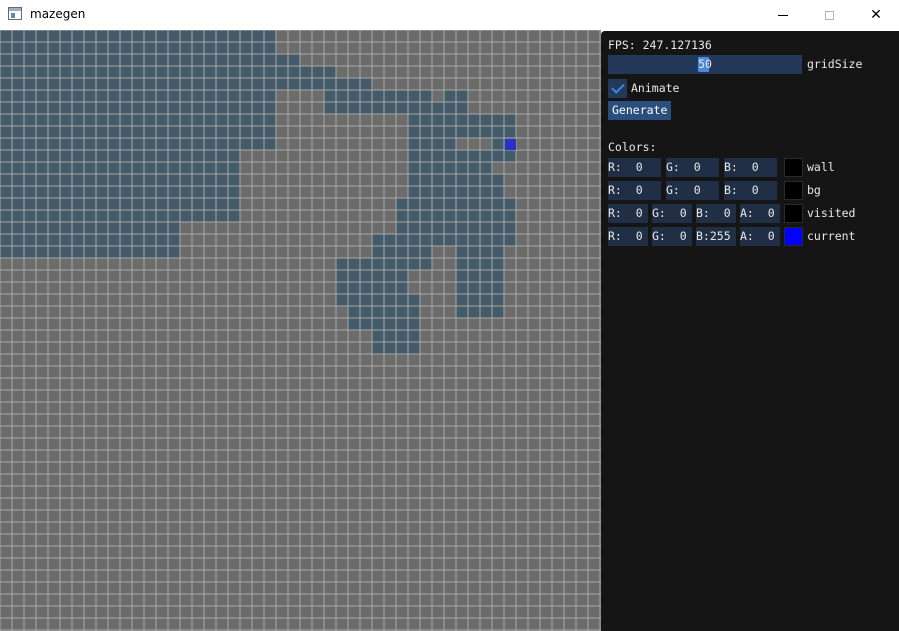  What do you see at coordinates (793, 213) in the screenshot?
I see `visited-color-swatch` at bounding box center [793, 213].